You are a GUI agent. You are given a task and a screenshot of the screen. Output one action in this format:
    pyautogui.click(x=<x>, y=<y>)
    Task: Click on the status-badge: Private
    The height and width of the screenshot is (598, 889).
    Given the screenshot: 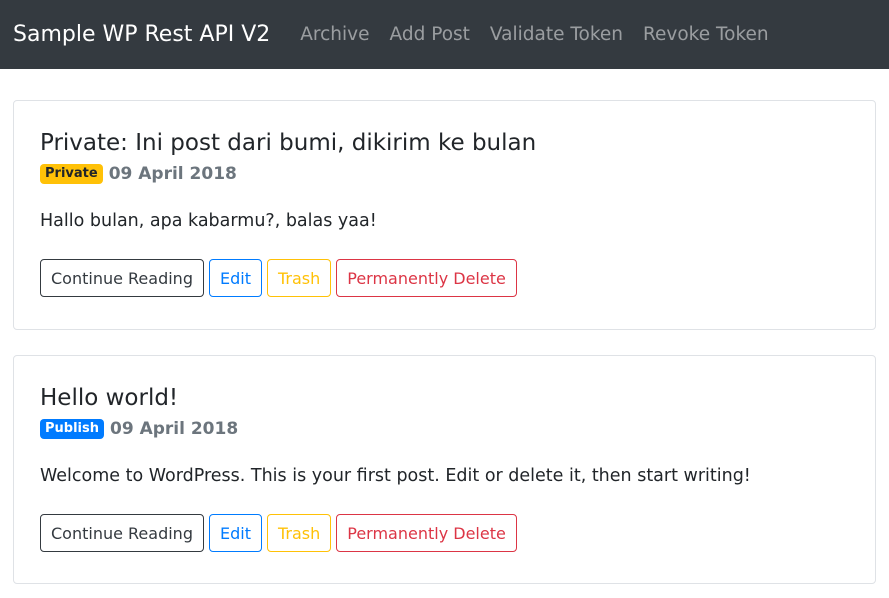 What is the action you would take?
    pyautogui.click(x=71, y=174)
    